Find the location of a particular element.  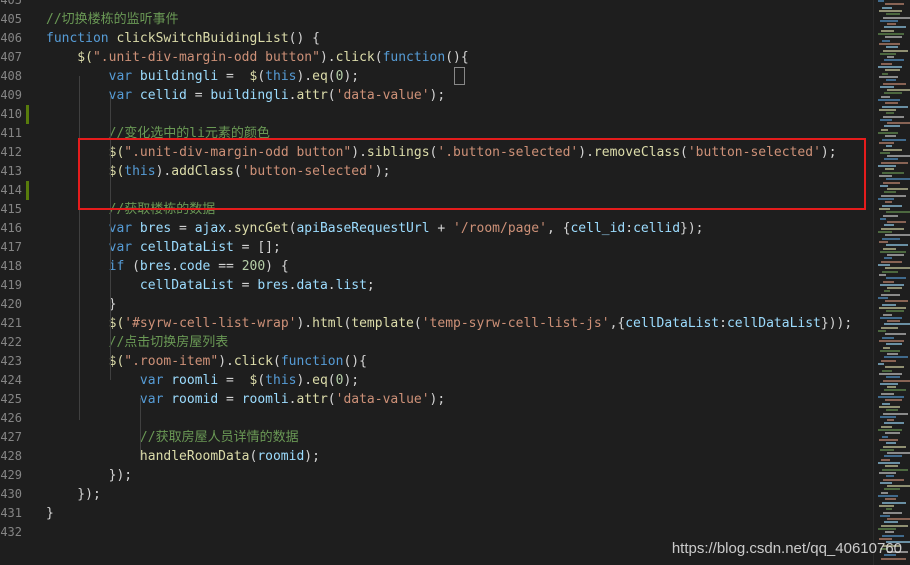

line-number: 415 is located at coordinates (11, 209).